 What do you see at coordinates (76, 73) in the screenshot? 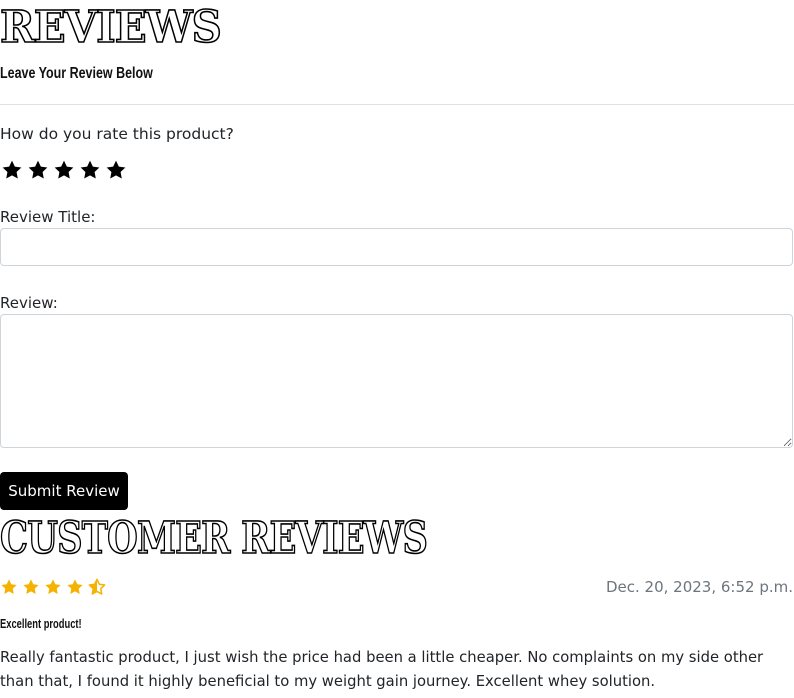
I see `reviews-subtitle: Leave Your Review Below` at bounding box center [76, 73].